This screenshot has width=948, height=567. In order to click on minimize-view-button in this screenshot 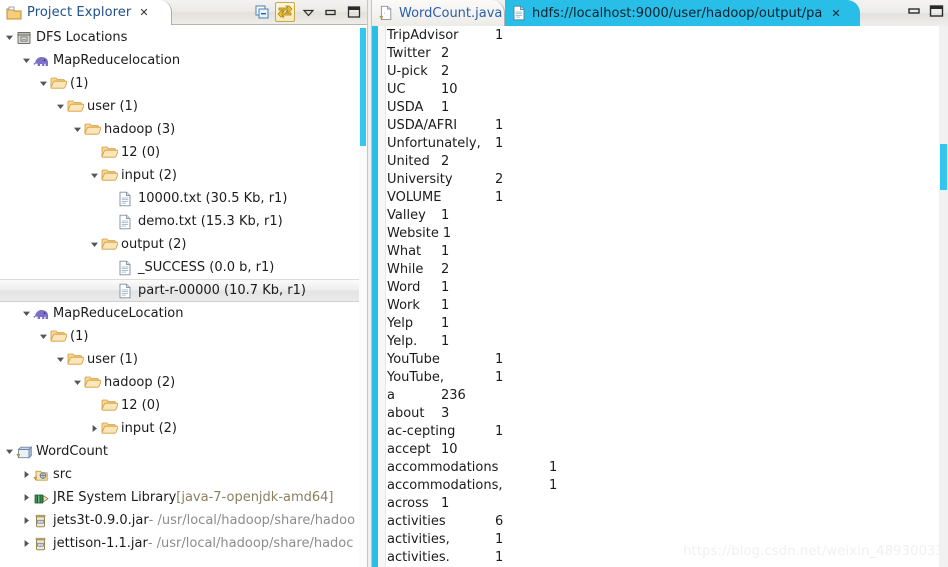, I will do `click(331, 12)`.